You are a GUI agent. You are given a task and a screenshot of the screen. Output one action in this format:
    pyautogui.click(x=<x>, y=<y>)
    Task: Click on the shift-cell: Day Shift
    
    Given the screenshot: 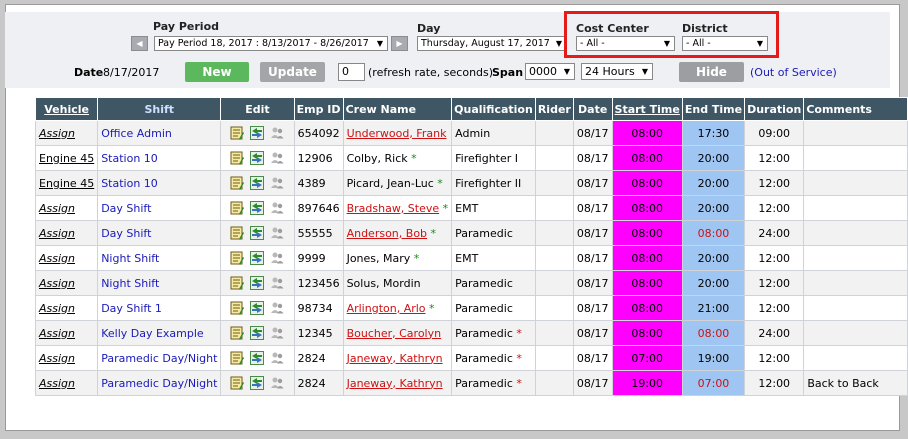 What is the action you would take?
    pyautogui.click(x=159, y=233)
    